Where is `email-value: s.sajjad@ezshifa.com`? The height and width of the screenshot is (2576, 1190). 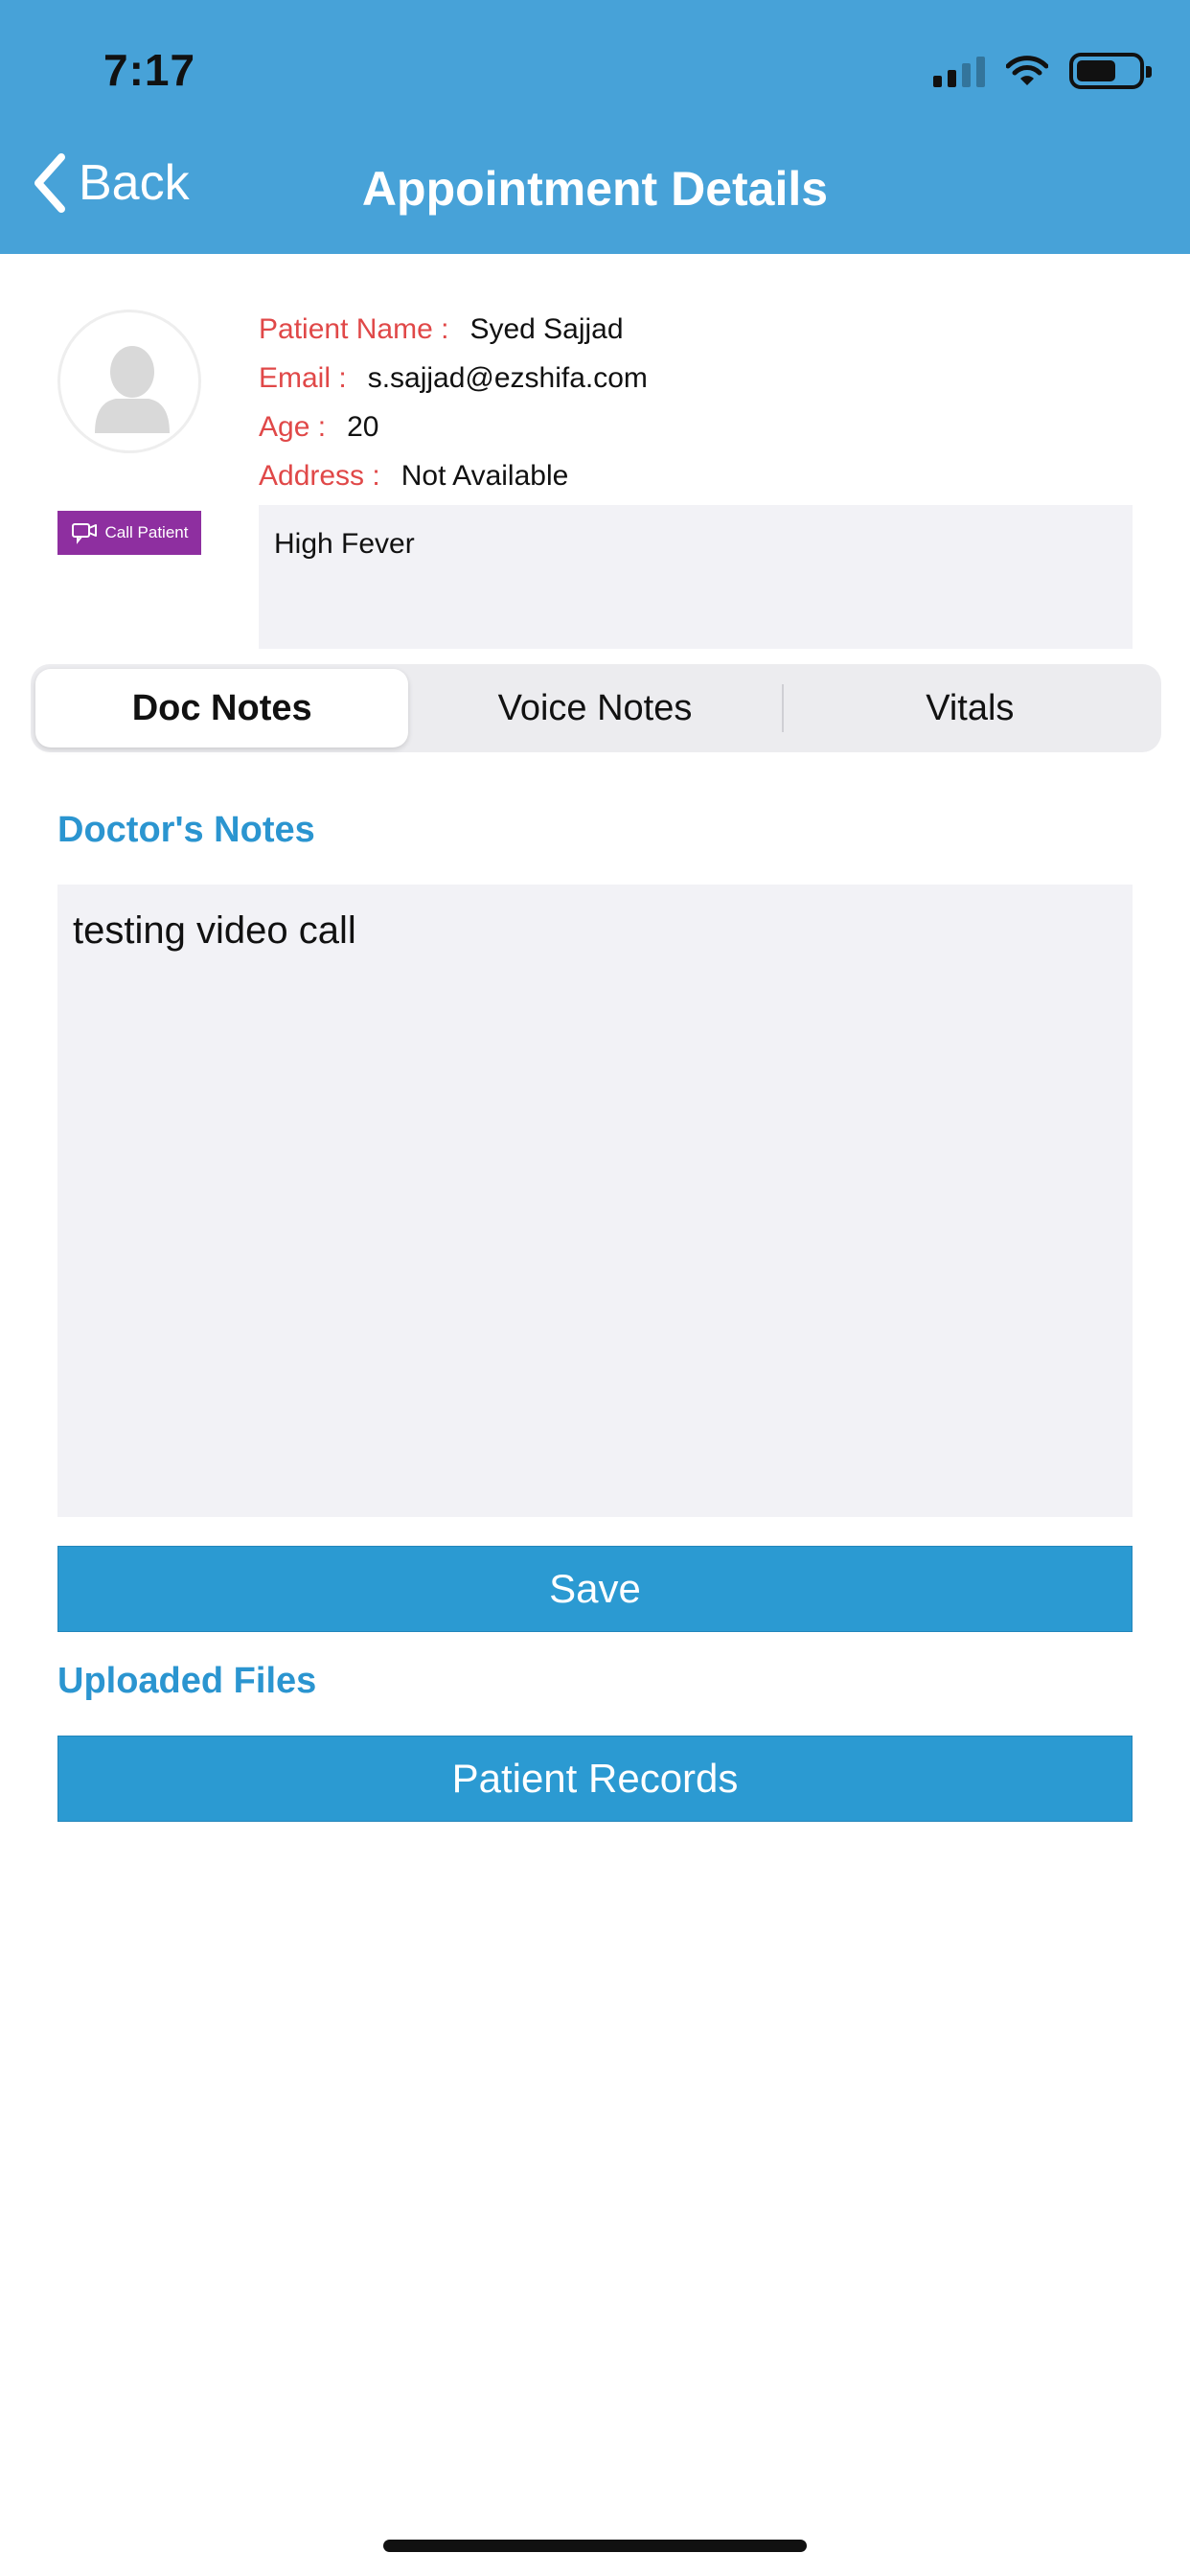 email-value: s.sajjad@ezshifa.com is located at coordinates (508, 377).